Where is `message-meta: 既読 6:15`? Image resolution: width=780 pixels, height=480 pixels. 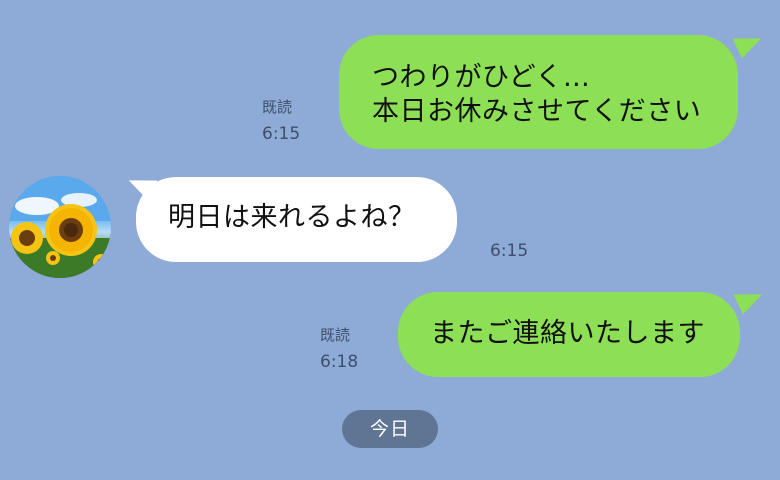
message-meta: 既読 6:15 is located at coordinates (281, 121).